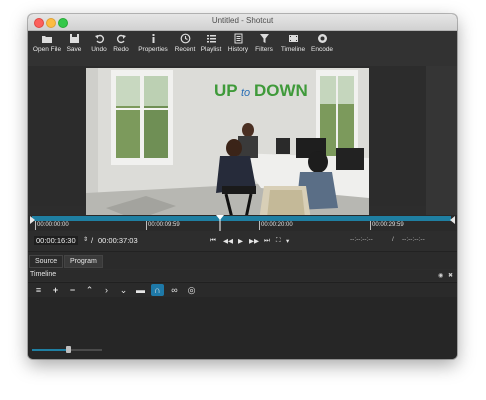 The width and height of the screenshot is (486, 400). What do you see at coordinates (440, 275) in the screenshot?
I see `float-panel-icon: ◉` at bounding box center [440, 275].